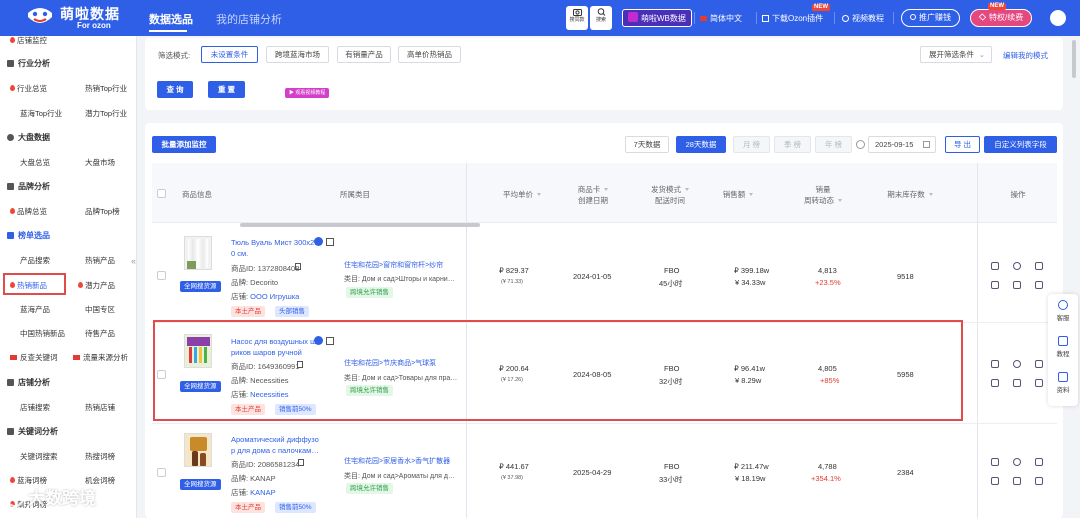 This screenshot has width=1080, height=518. I want to click on sidebar-item-hot-stores: 热销店铺, so click(100, 407).